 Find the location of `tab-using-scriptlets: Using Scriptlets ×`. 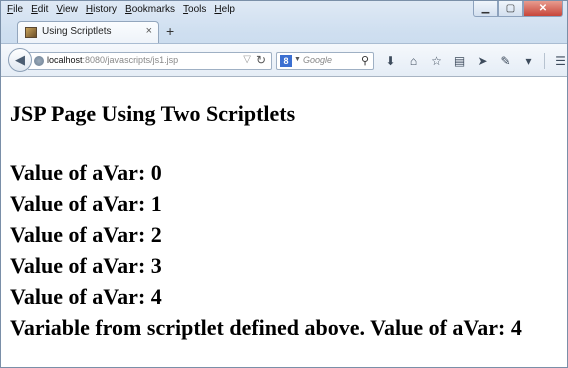

tab-using-scriptlets: Using Scriptlets × is located at coordinates (88, 32).